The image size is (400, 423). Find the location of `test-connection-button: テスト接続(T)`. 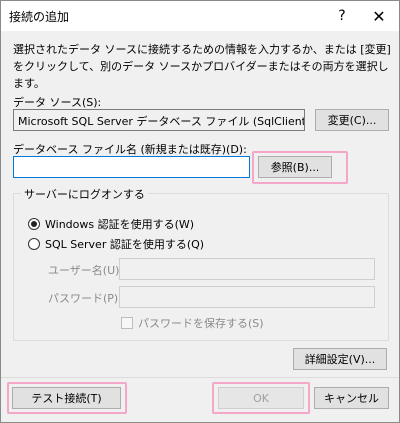

test-connection-button: テスト接続(T) is located at coordinates (66, 398).